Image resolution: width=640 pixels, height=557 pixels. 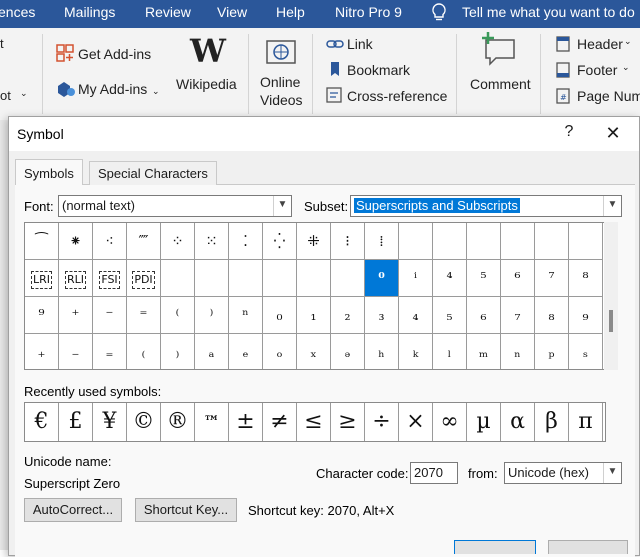 What do you see at coordinates (280, 315) in the screenshot?
I see `symbol-cell: ₀` at bounding box center [280, 315].